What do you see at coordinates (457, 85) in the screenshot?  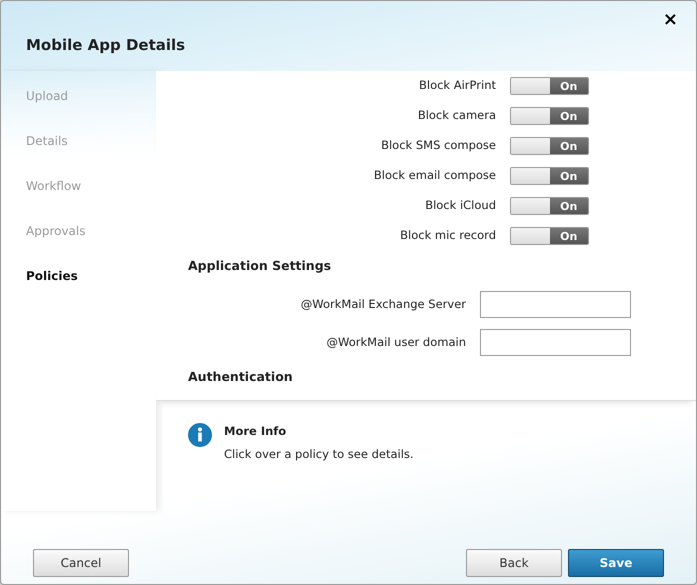 I see `toggle-label: Block AirPrint` at bounding box center [457, 85].